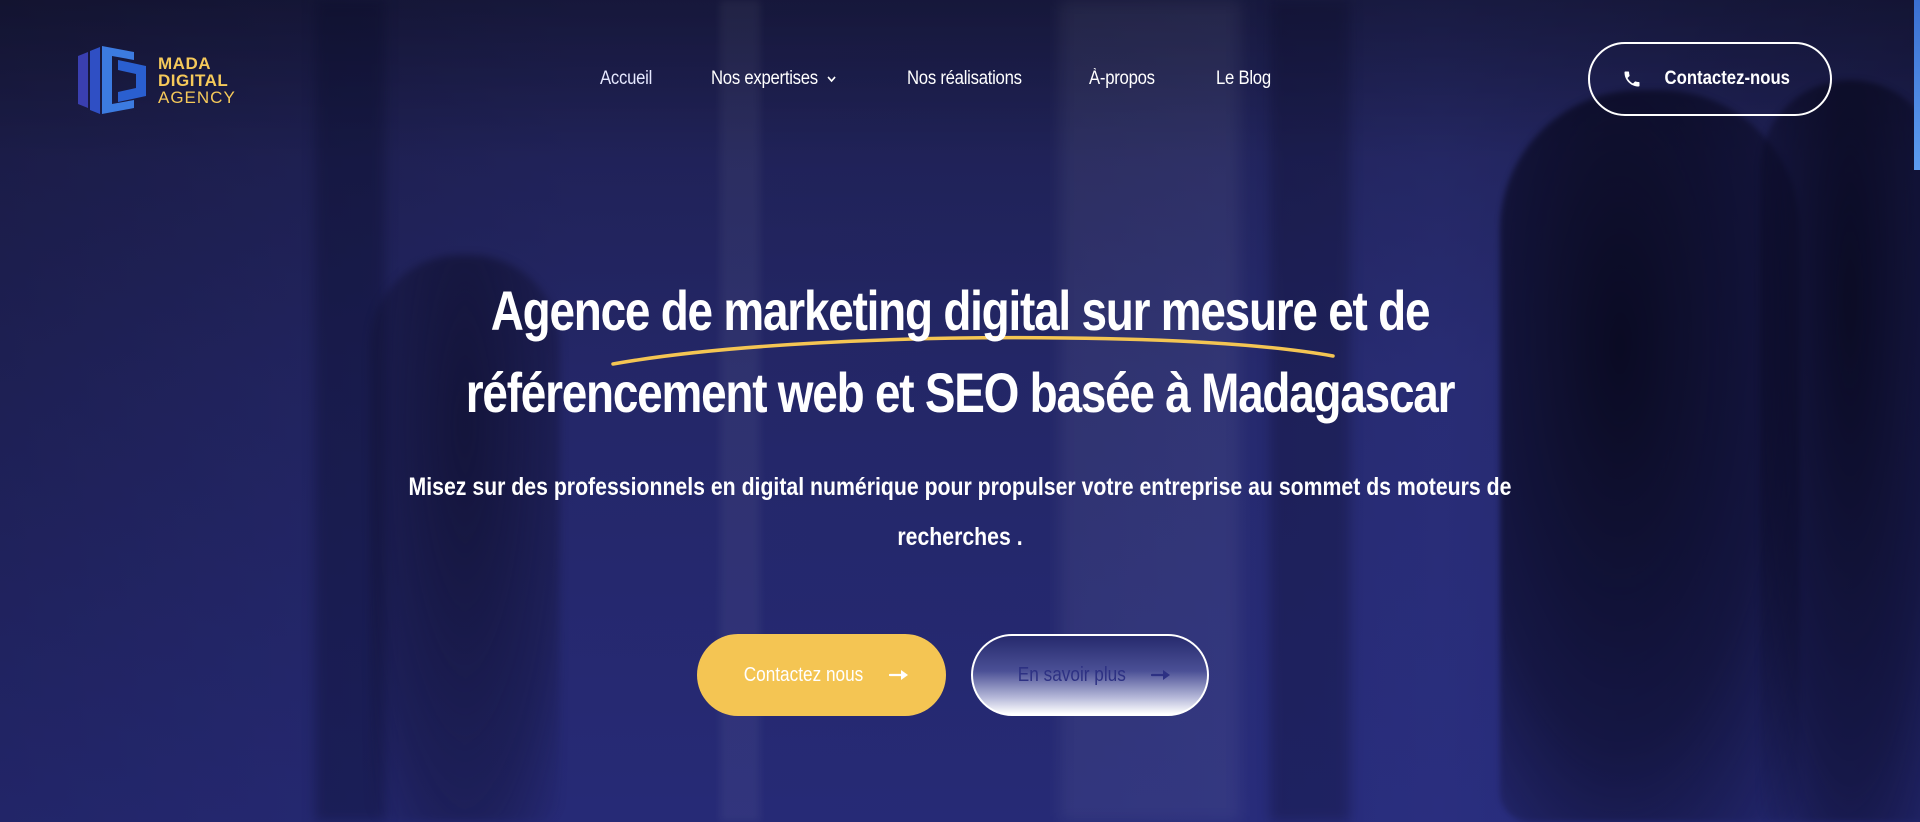 Image resolution: width=1920 pixels, height=822 pixels. What do you see at coordinates (765, 78) in the screenshot?
I see `nav-item-label: Nos expertises` at bounding box center [765, 78].